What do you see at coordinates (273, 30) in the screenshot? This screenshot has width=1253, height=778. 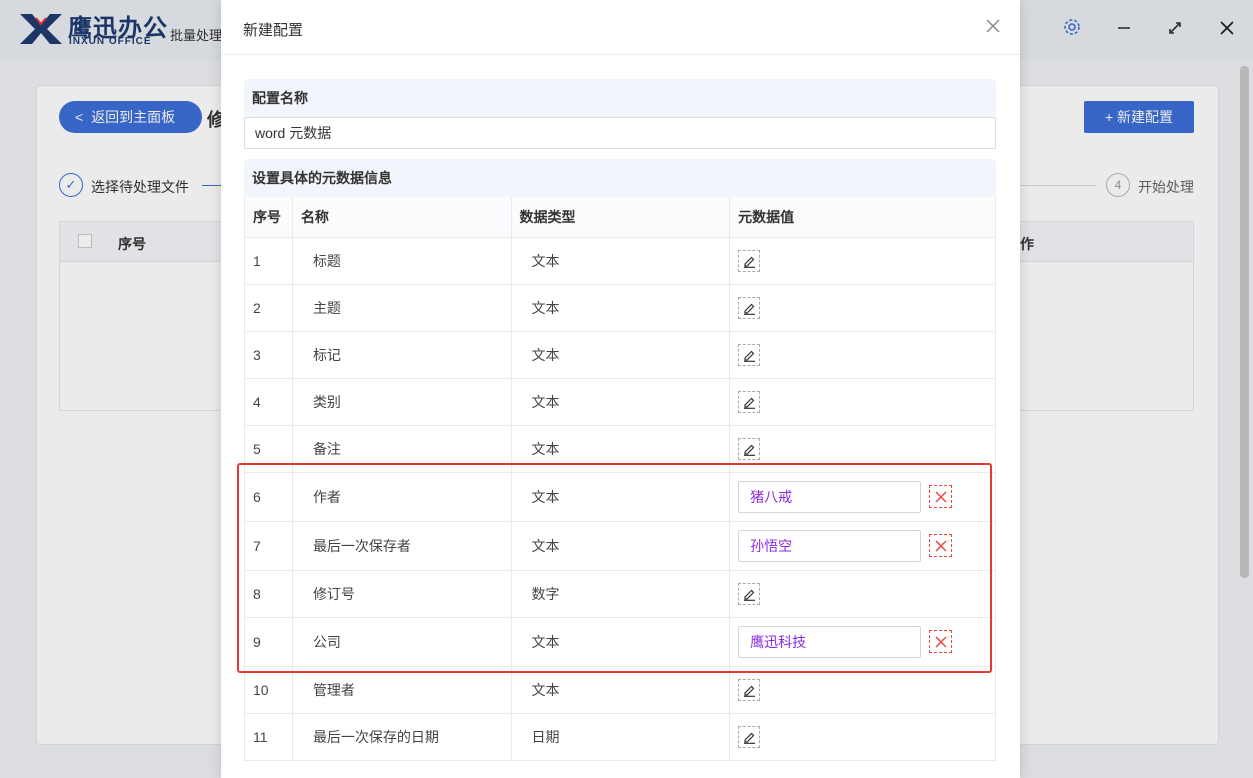 I see `dialog-title: 新建配置` at bounding box center [273, 30].